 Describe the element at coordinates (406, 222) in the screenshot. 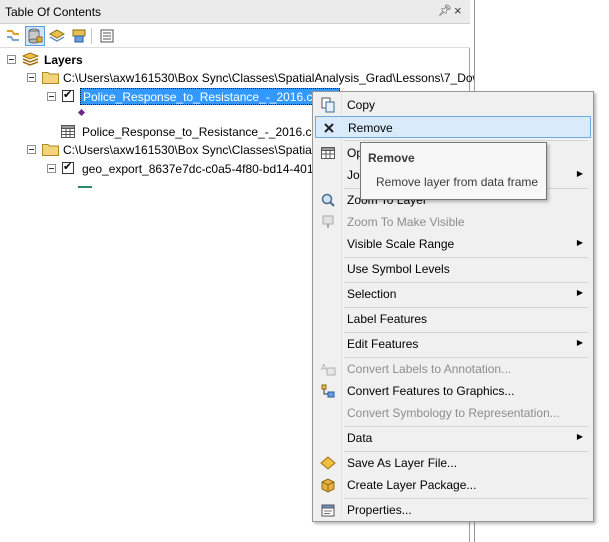

I see `menu-item-label: Zoom To Make Visible` at that location.